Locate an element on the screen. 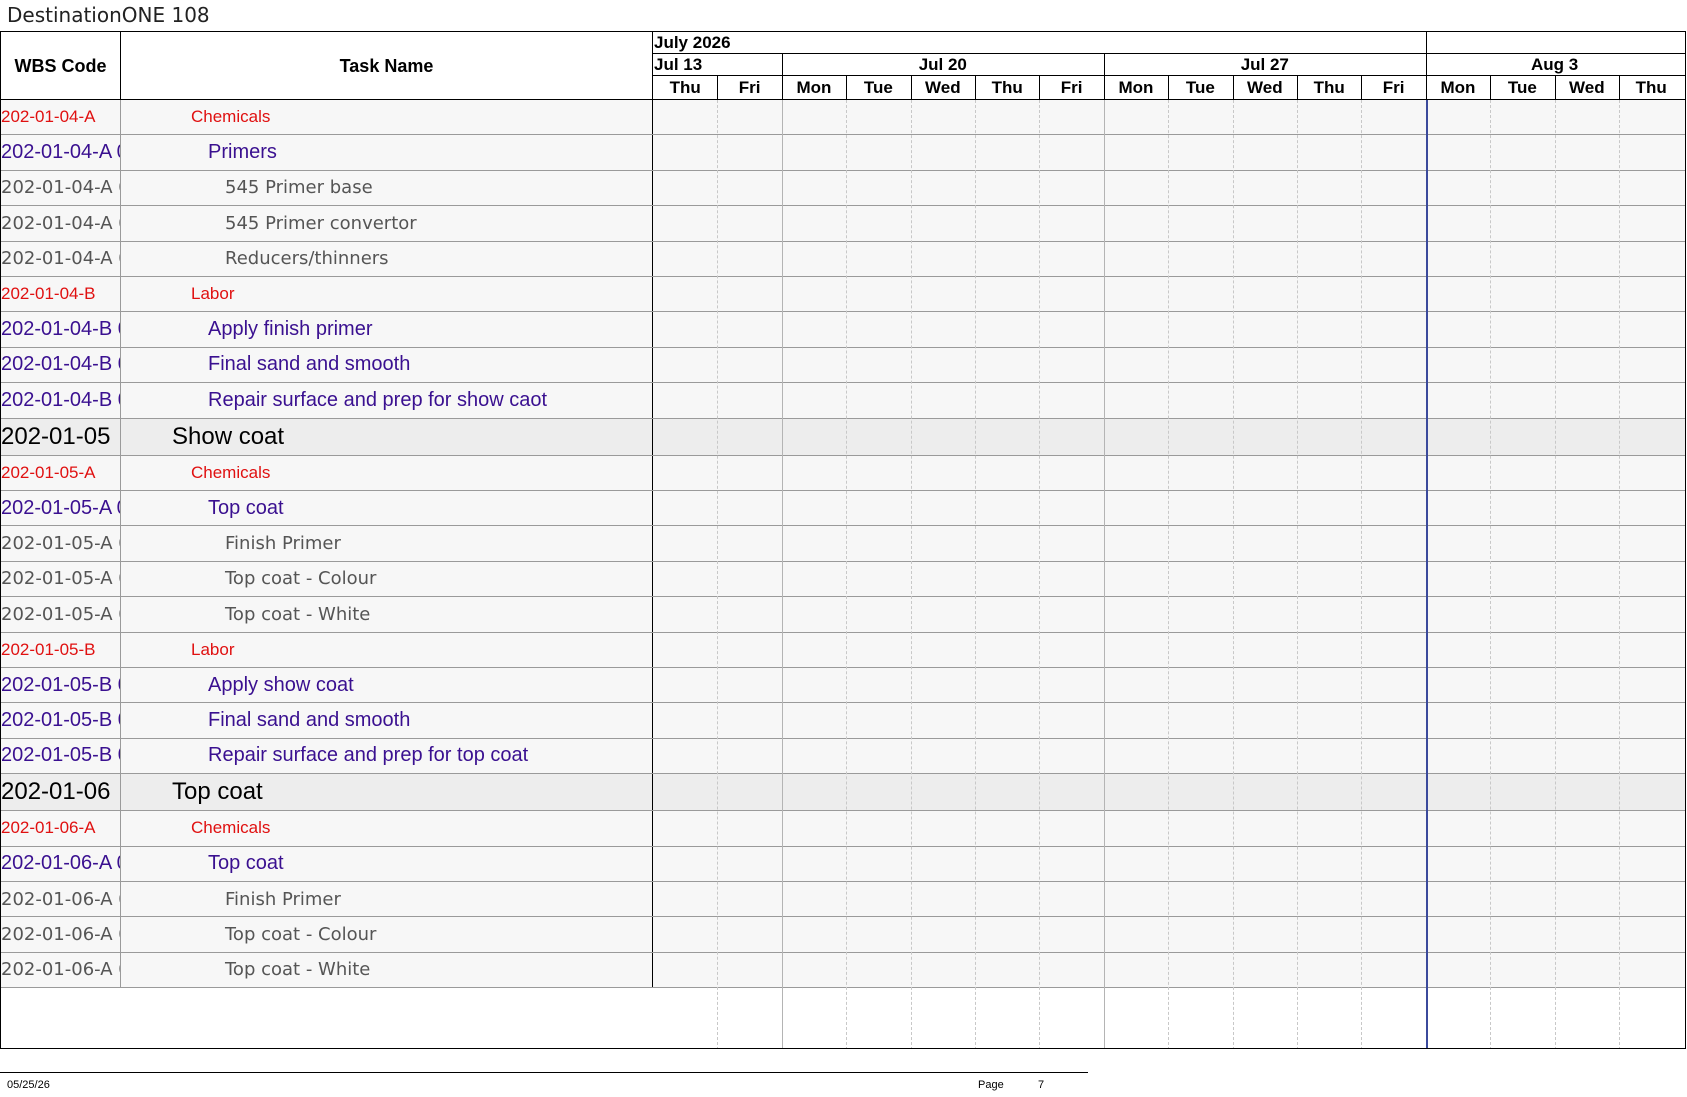  wbs-code-cell: 202-01-04-A is located at coordinates (61, 117).